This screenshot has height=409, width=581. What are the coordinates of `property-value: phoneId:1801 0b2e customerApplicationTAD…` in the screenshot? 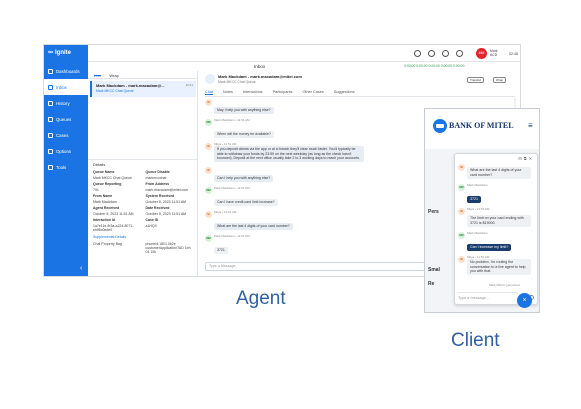 It's located at (168, 248).